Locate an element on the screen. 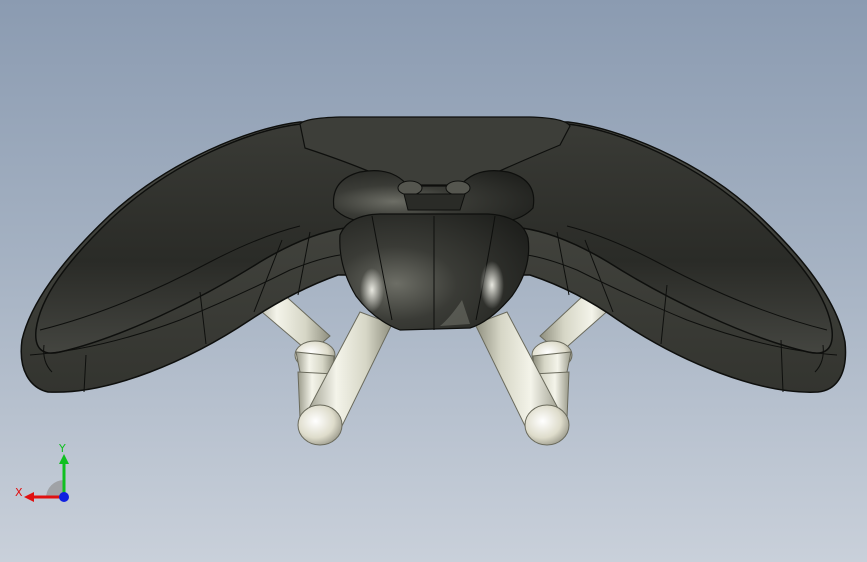 The image size is (867, 562). x-axis-label: X is located at coordinates (19, 492).